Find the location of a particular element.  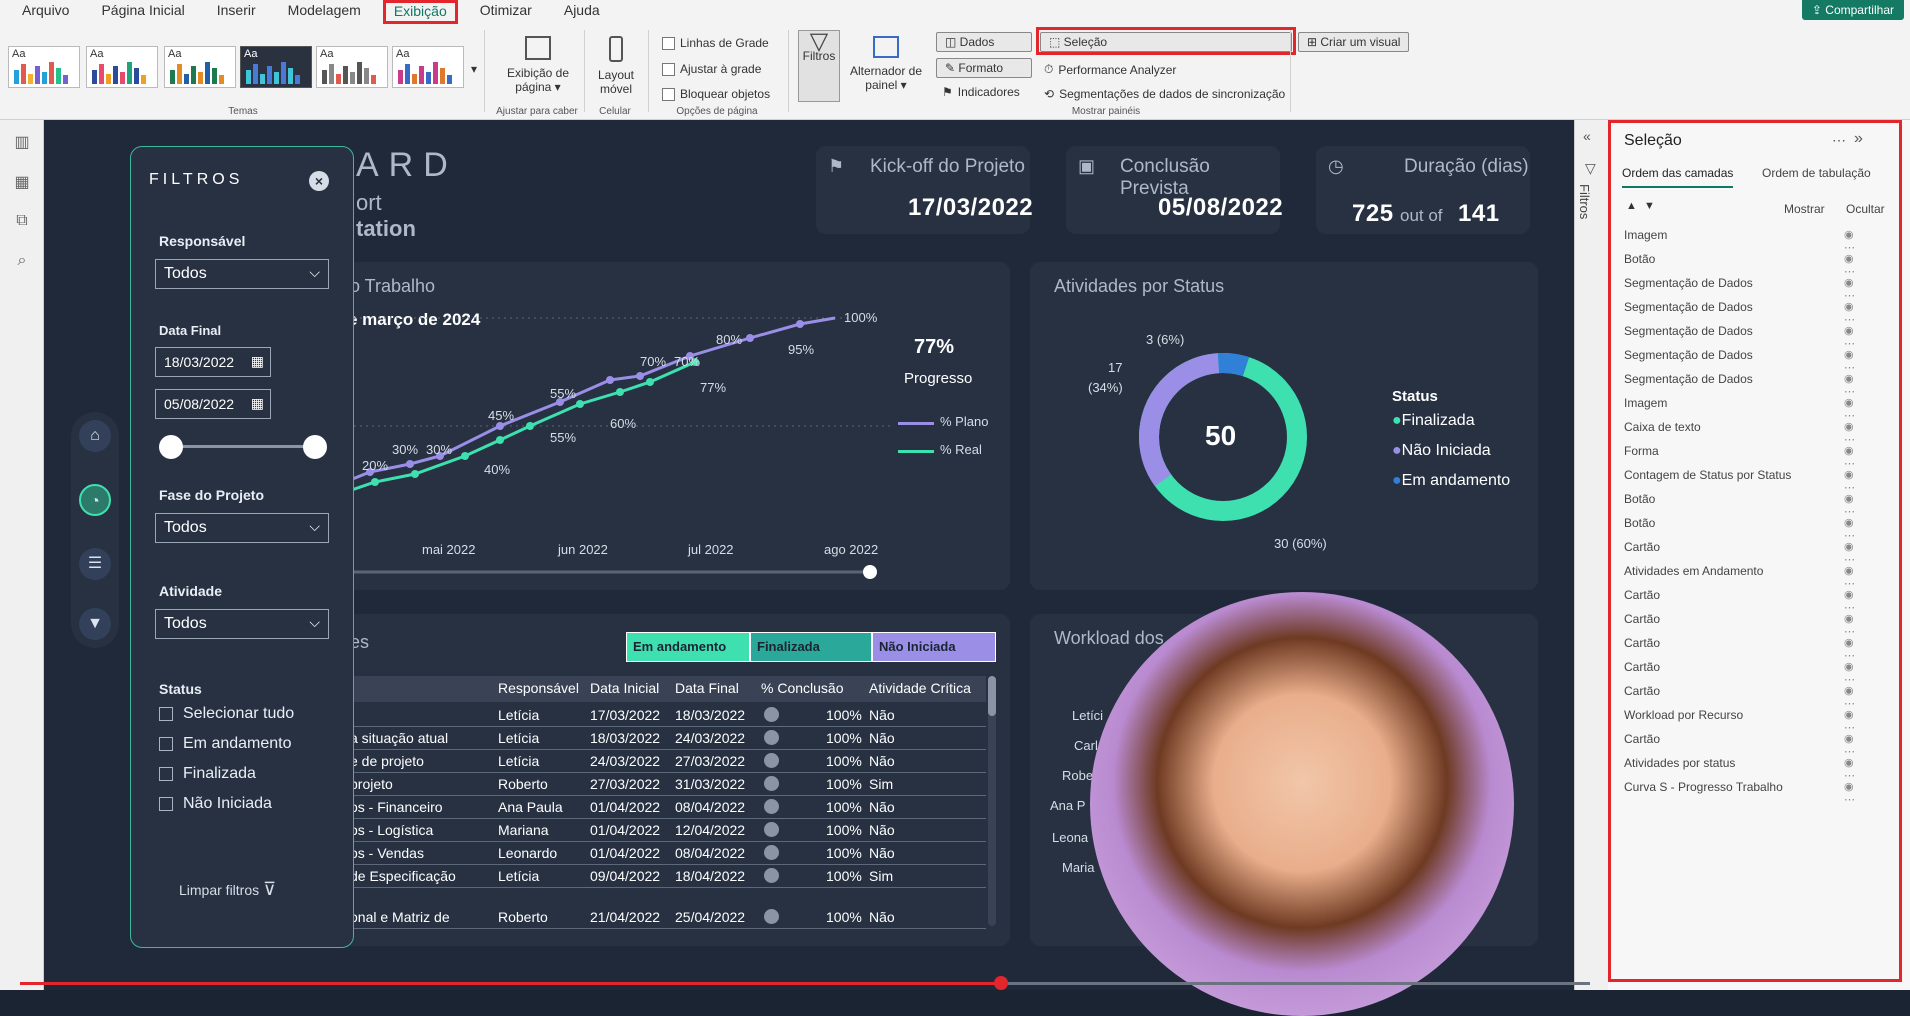

page-view-button: Exibição de página ▾ is located at coordinates (538, 65).